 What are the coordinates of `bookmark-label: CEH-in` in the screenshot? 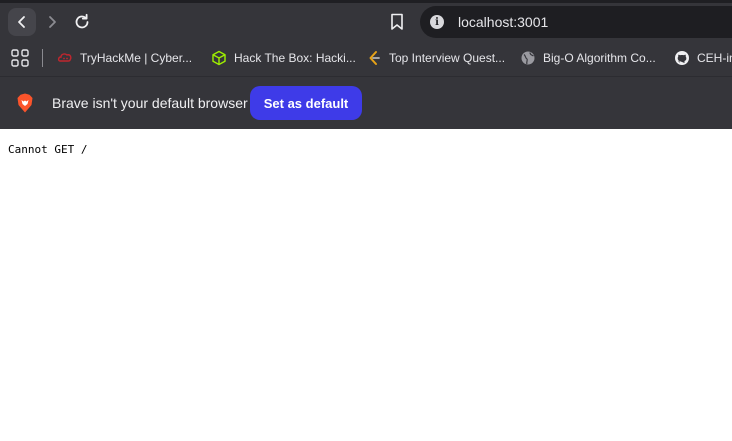 It's located at (714, 58).